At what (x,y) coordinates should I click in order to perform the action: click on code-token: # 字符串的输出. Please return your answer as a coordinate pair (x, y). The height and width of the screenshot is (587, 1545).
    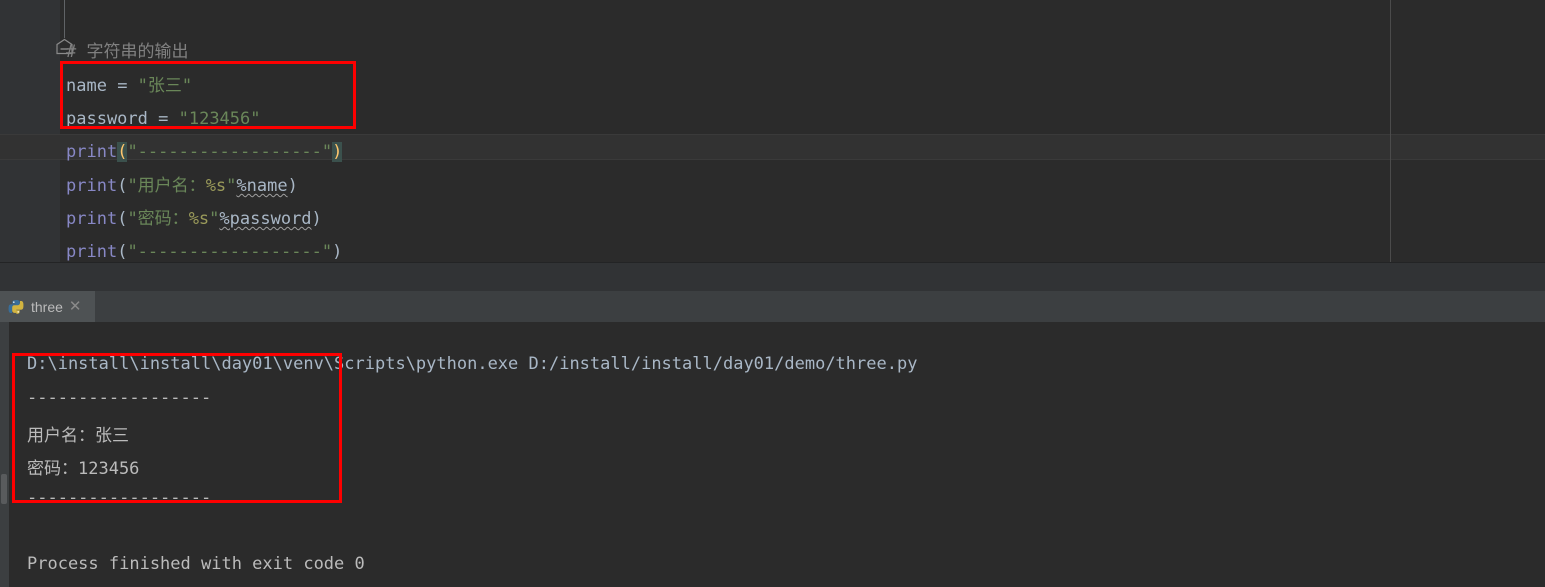
    Looking at the image, I should click on (127, 52).